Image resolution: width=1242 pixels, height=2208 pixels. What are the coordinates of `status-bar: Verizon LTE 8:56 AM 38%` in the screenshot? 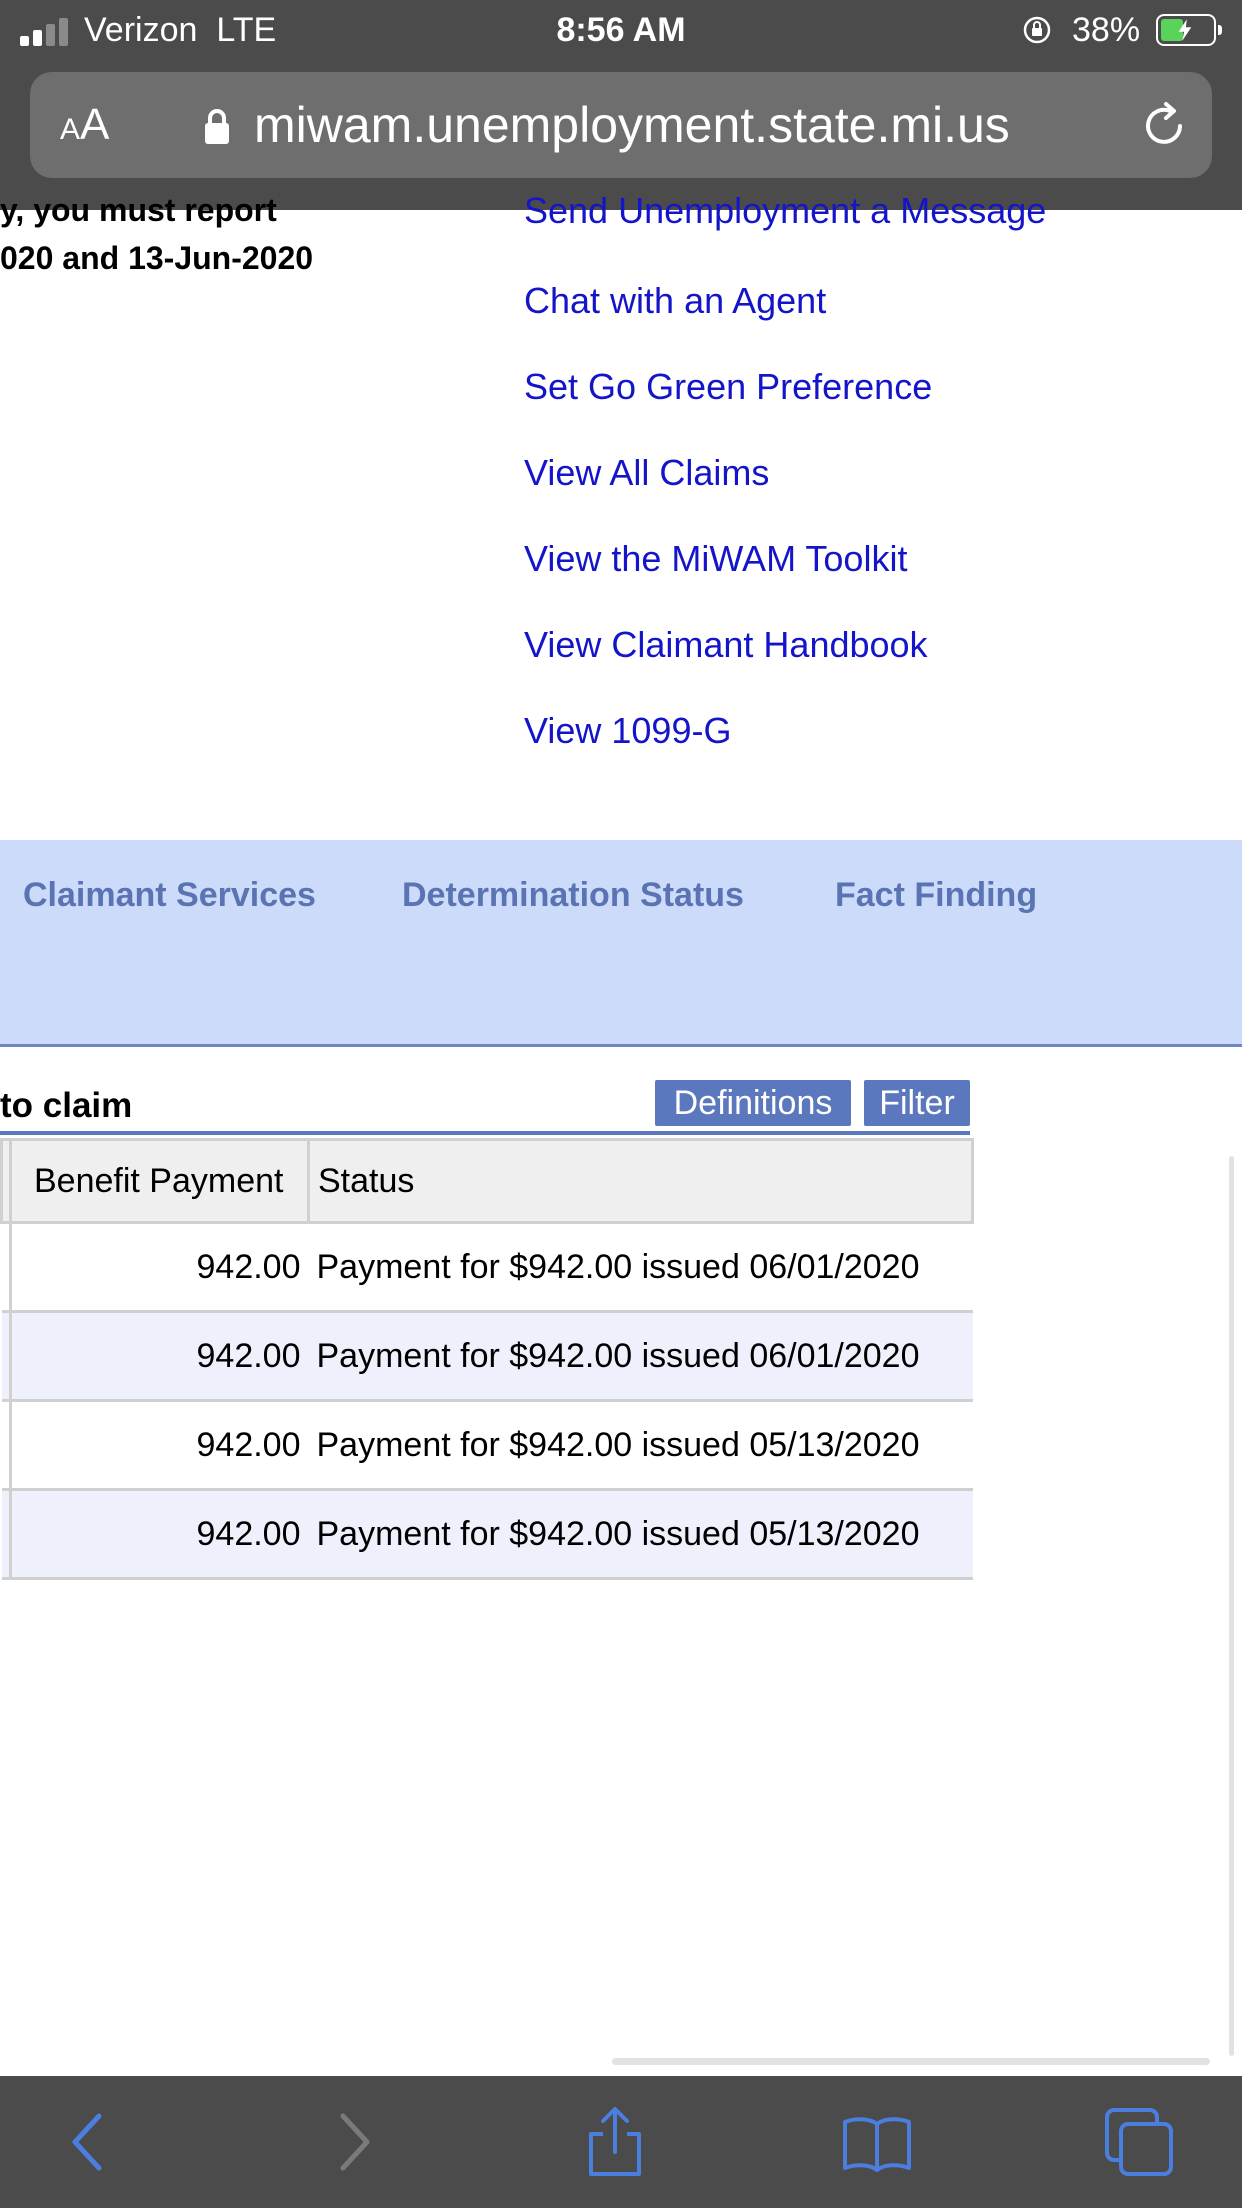 It's located at (621, 31).